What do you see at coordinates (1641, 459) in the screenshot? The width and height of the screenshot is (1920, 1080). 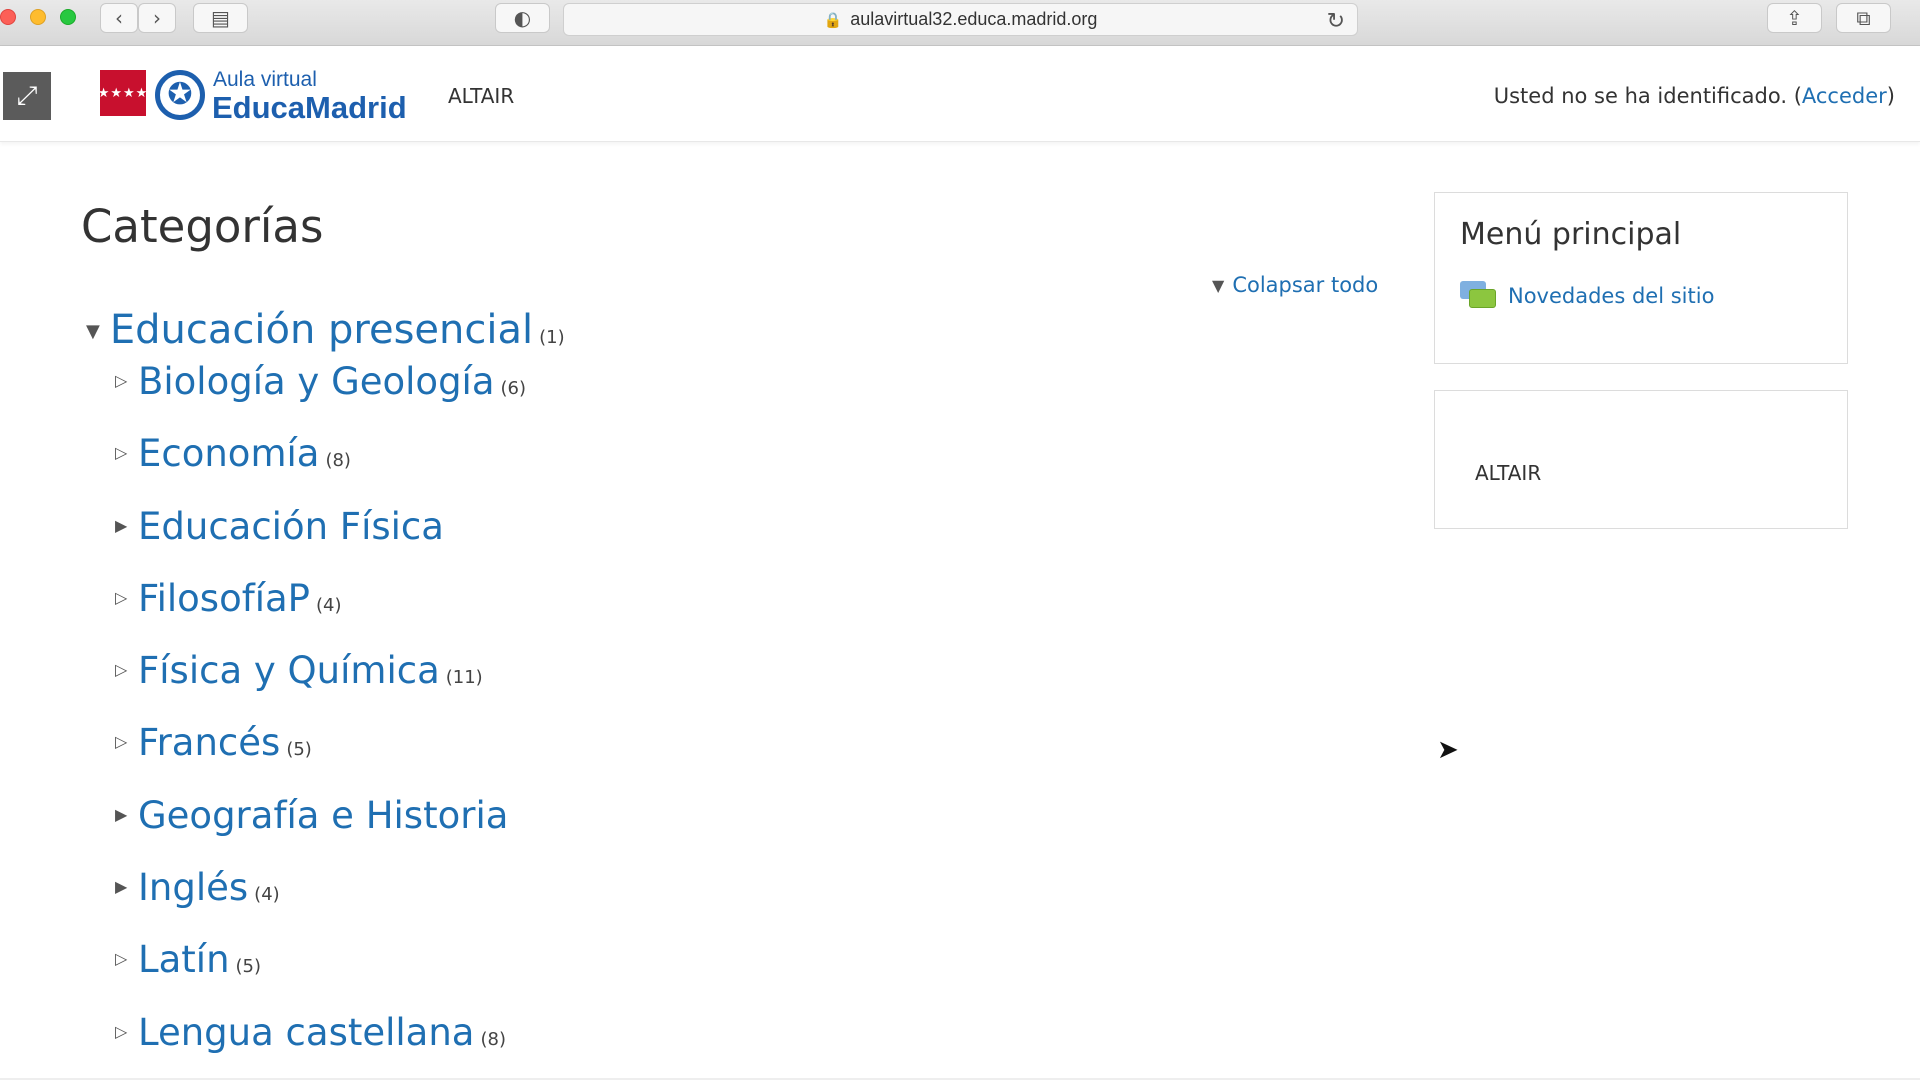 I see `altair-block: ALTAIR` at bounding box center [1641, 459].